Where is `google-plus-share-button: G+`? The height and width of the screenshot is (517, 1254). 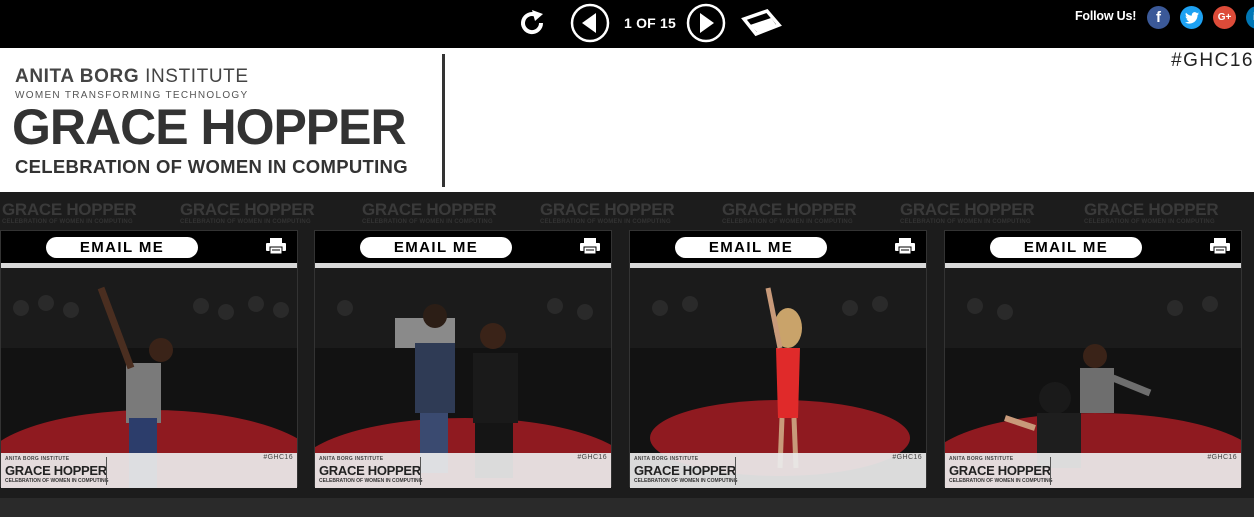
google-plus-share-button: G+ is located at coordinates (1224, 17).